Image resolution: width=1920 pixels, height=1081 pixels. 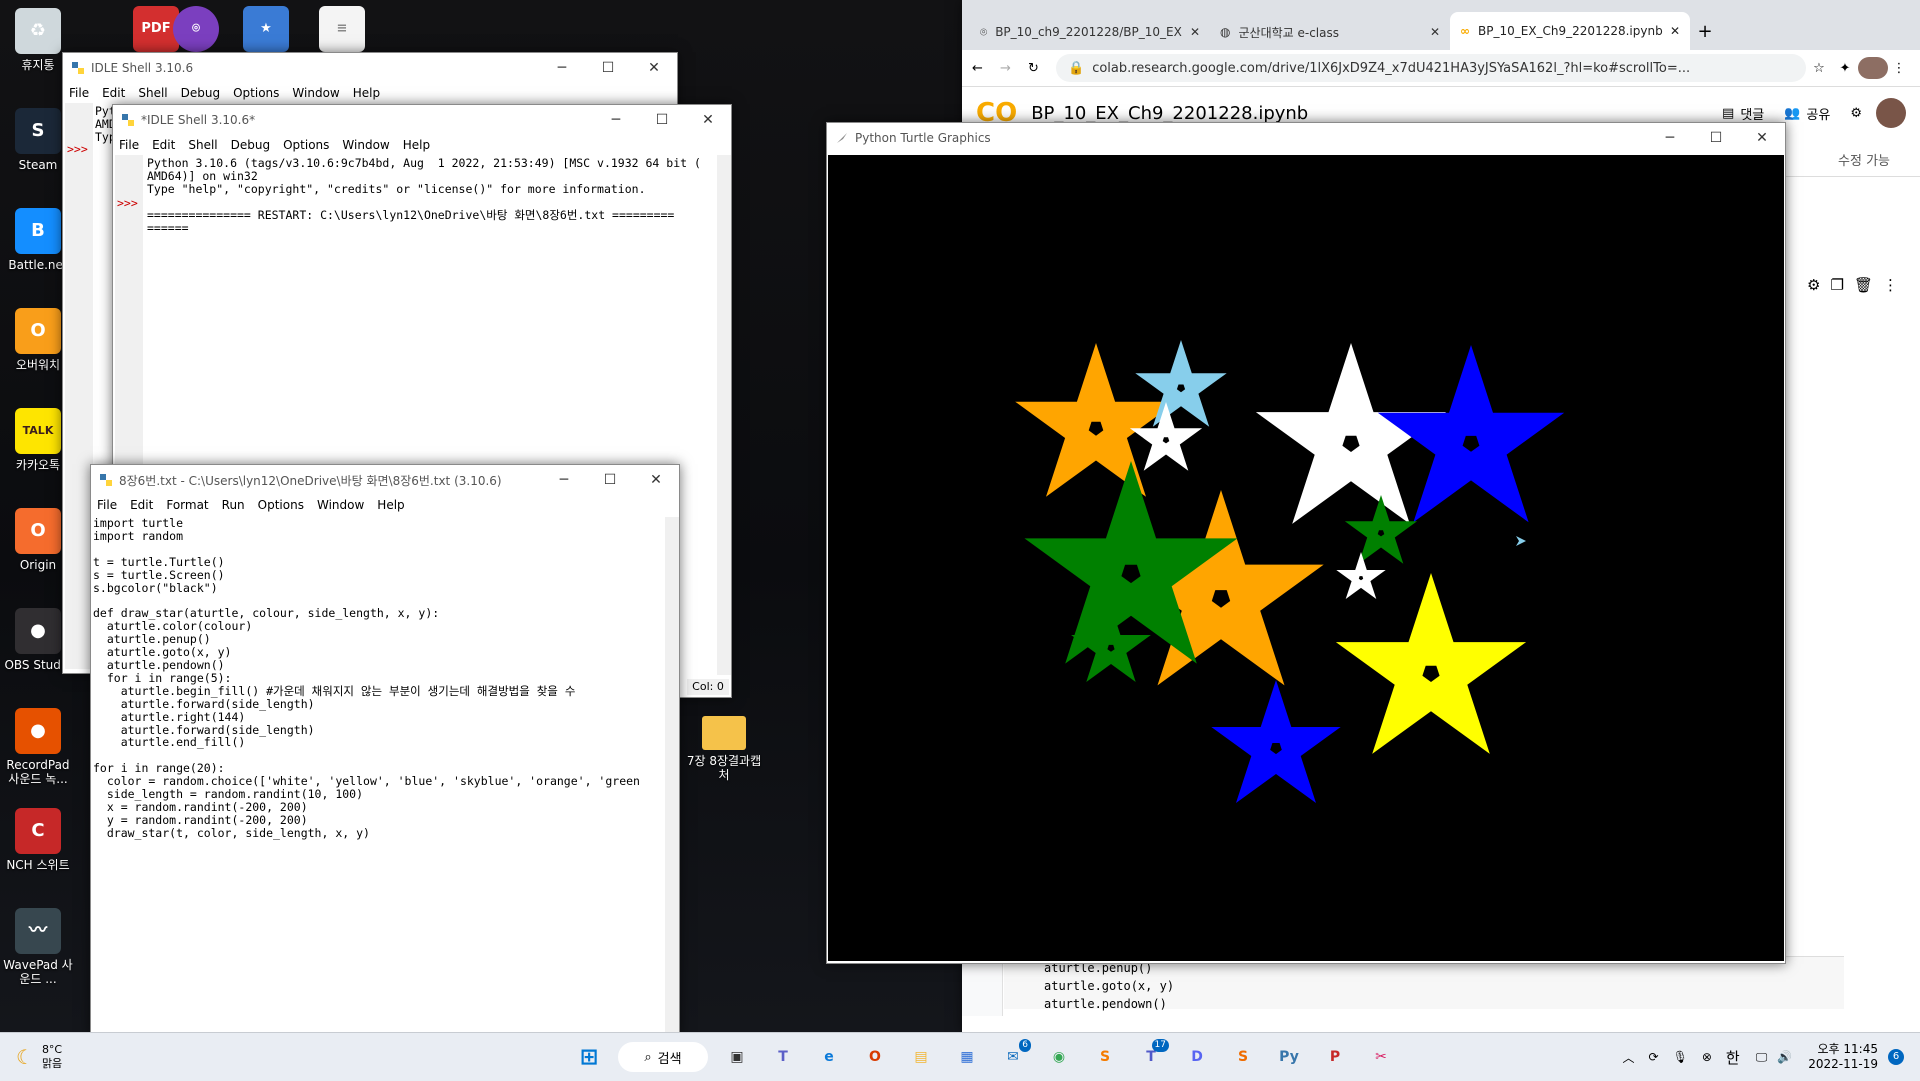 I want to click on tab-colab: ∞ BP_10_EX_Ch9_2201228.ipynb ✕, so click(x=1570, y=31).